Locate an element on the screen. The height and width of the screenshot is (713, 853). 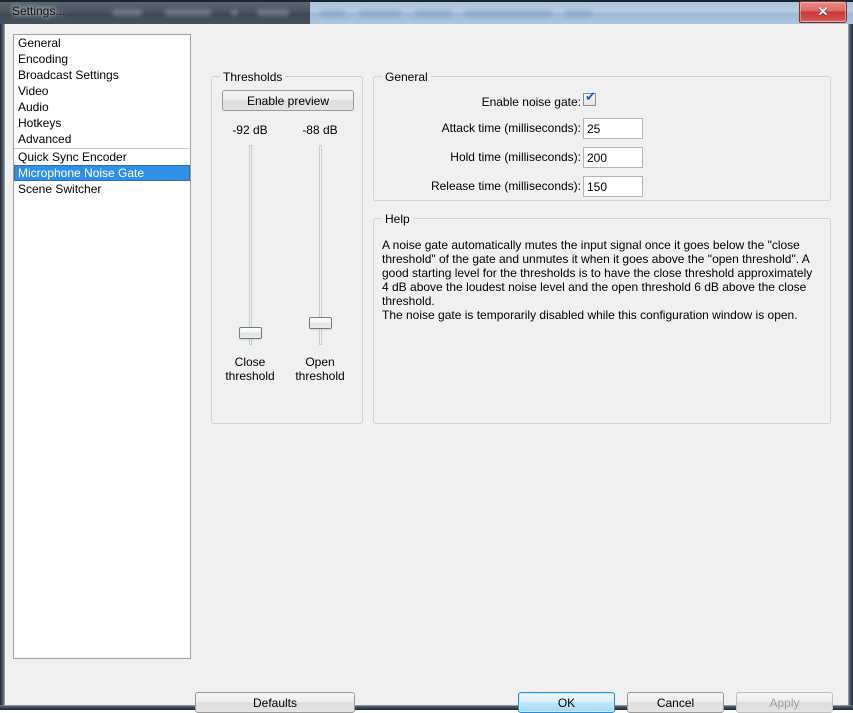
sidebar-item-hotkeys: Hotkeys is located at coordinates (102, 123).